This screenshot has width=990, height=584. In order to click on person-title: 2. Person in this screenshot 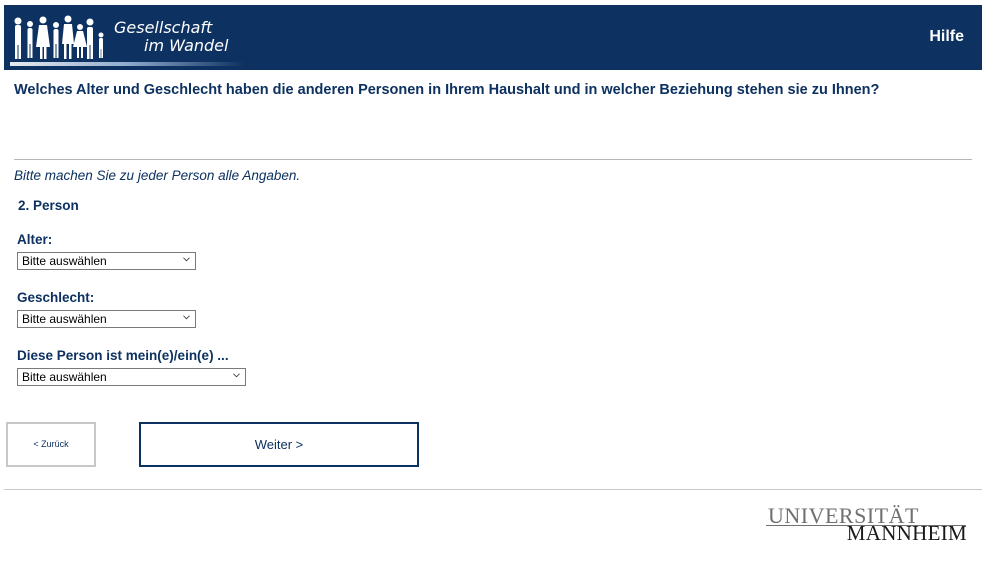, I will do `click(48, 205)`.